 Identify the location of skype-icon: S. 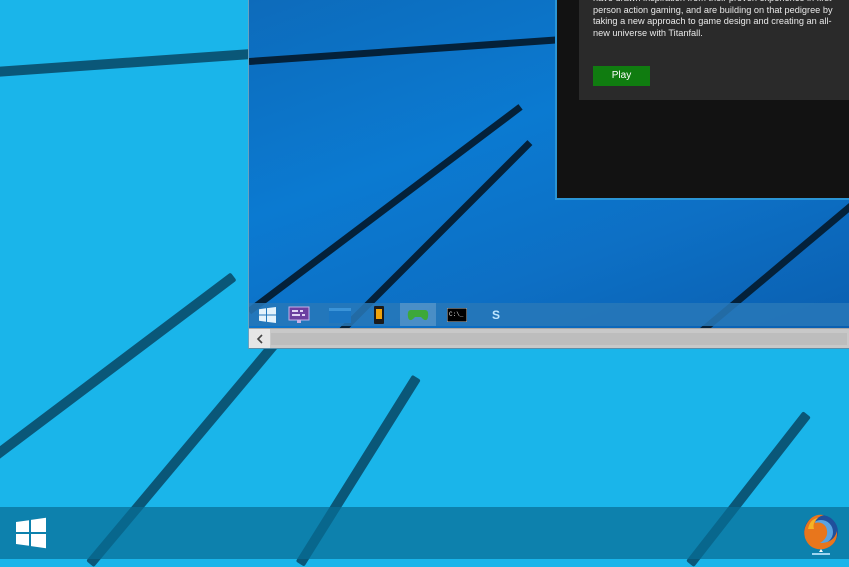
(495, 314).